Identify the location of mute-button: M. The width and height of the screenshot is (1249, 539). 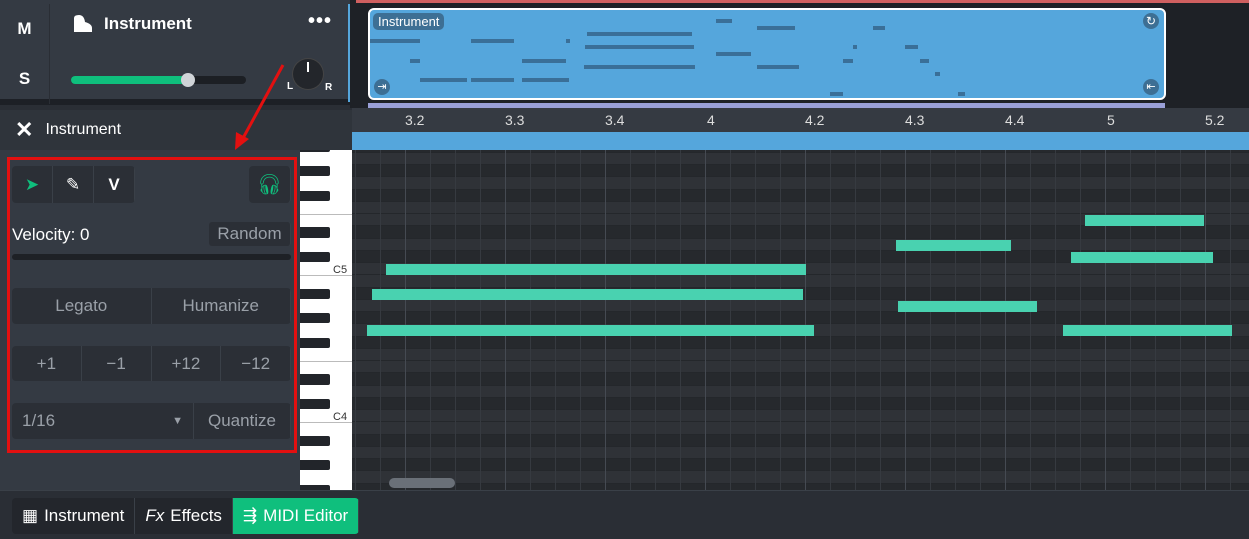
(25, 29).